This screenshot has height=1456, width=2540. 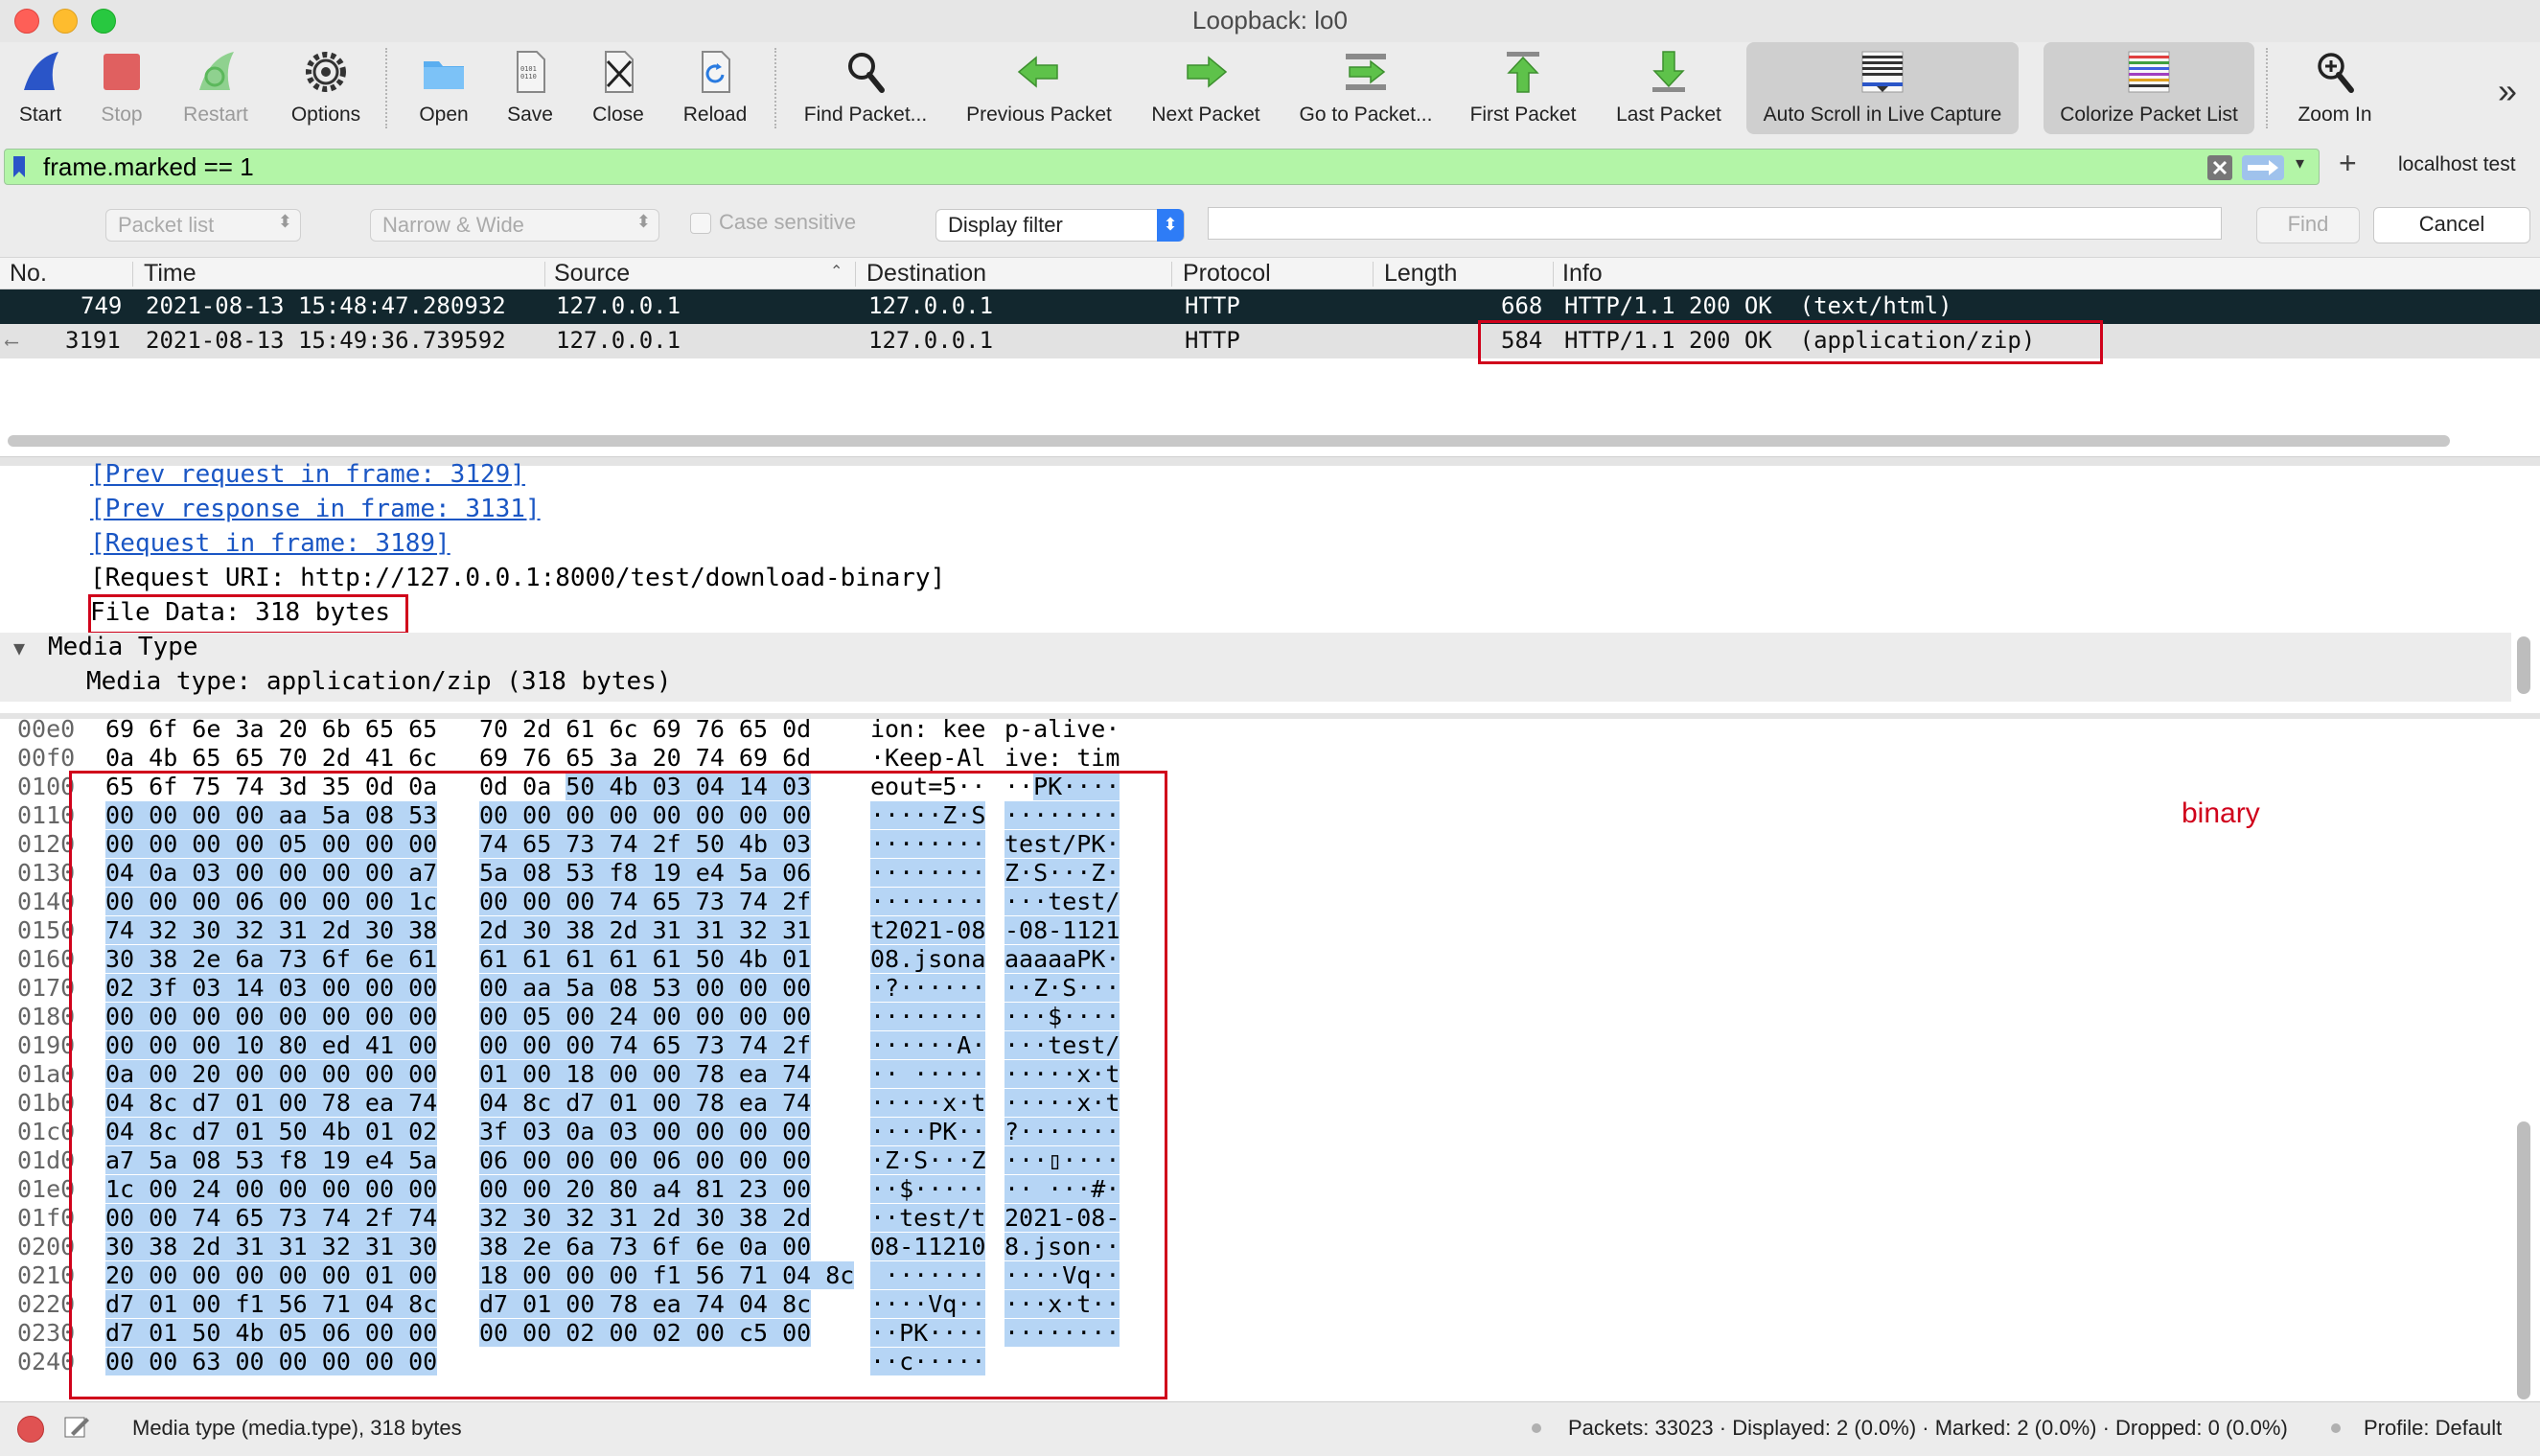 What do you see at coordinates (46, 1333) in the screenshot?
I see `hex-offset: 0230` at bounding box center [46, 1333].